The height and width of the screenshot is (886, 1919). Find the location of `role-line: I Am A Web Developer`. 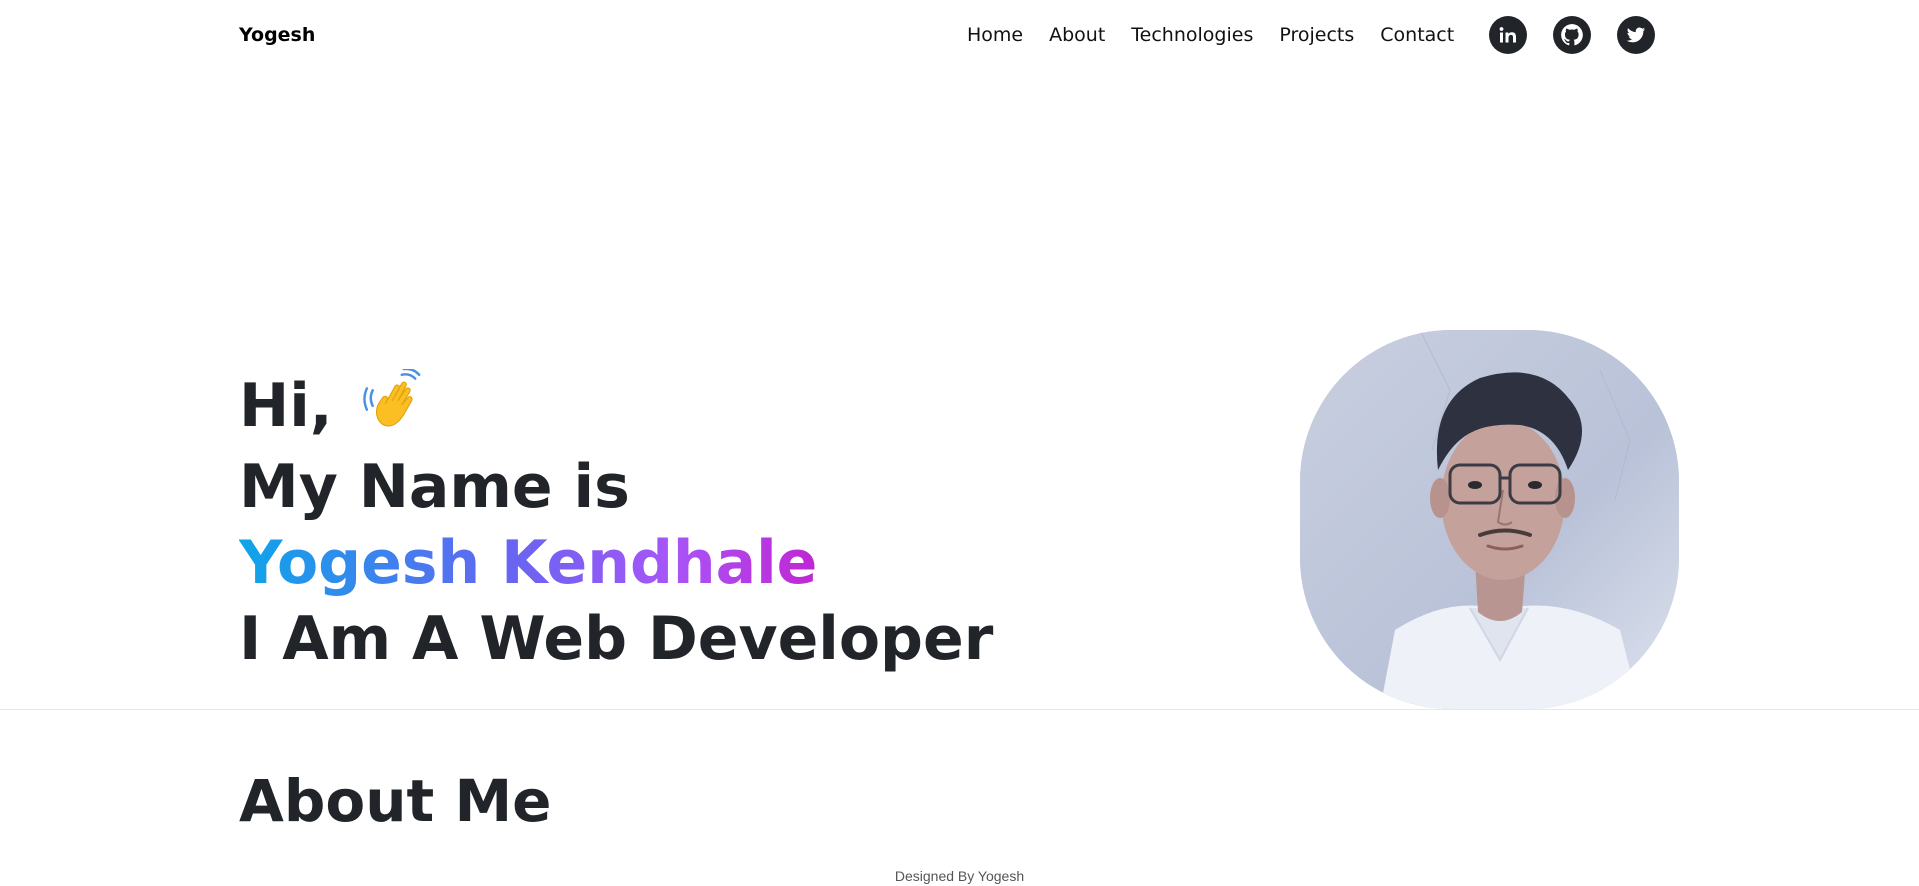

role-line: I Am A Web Developer is located at coordinates (616, 639).